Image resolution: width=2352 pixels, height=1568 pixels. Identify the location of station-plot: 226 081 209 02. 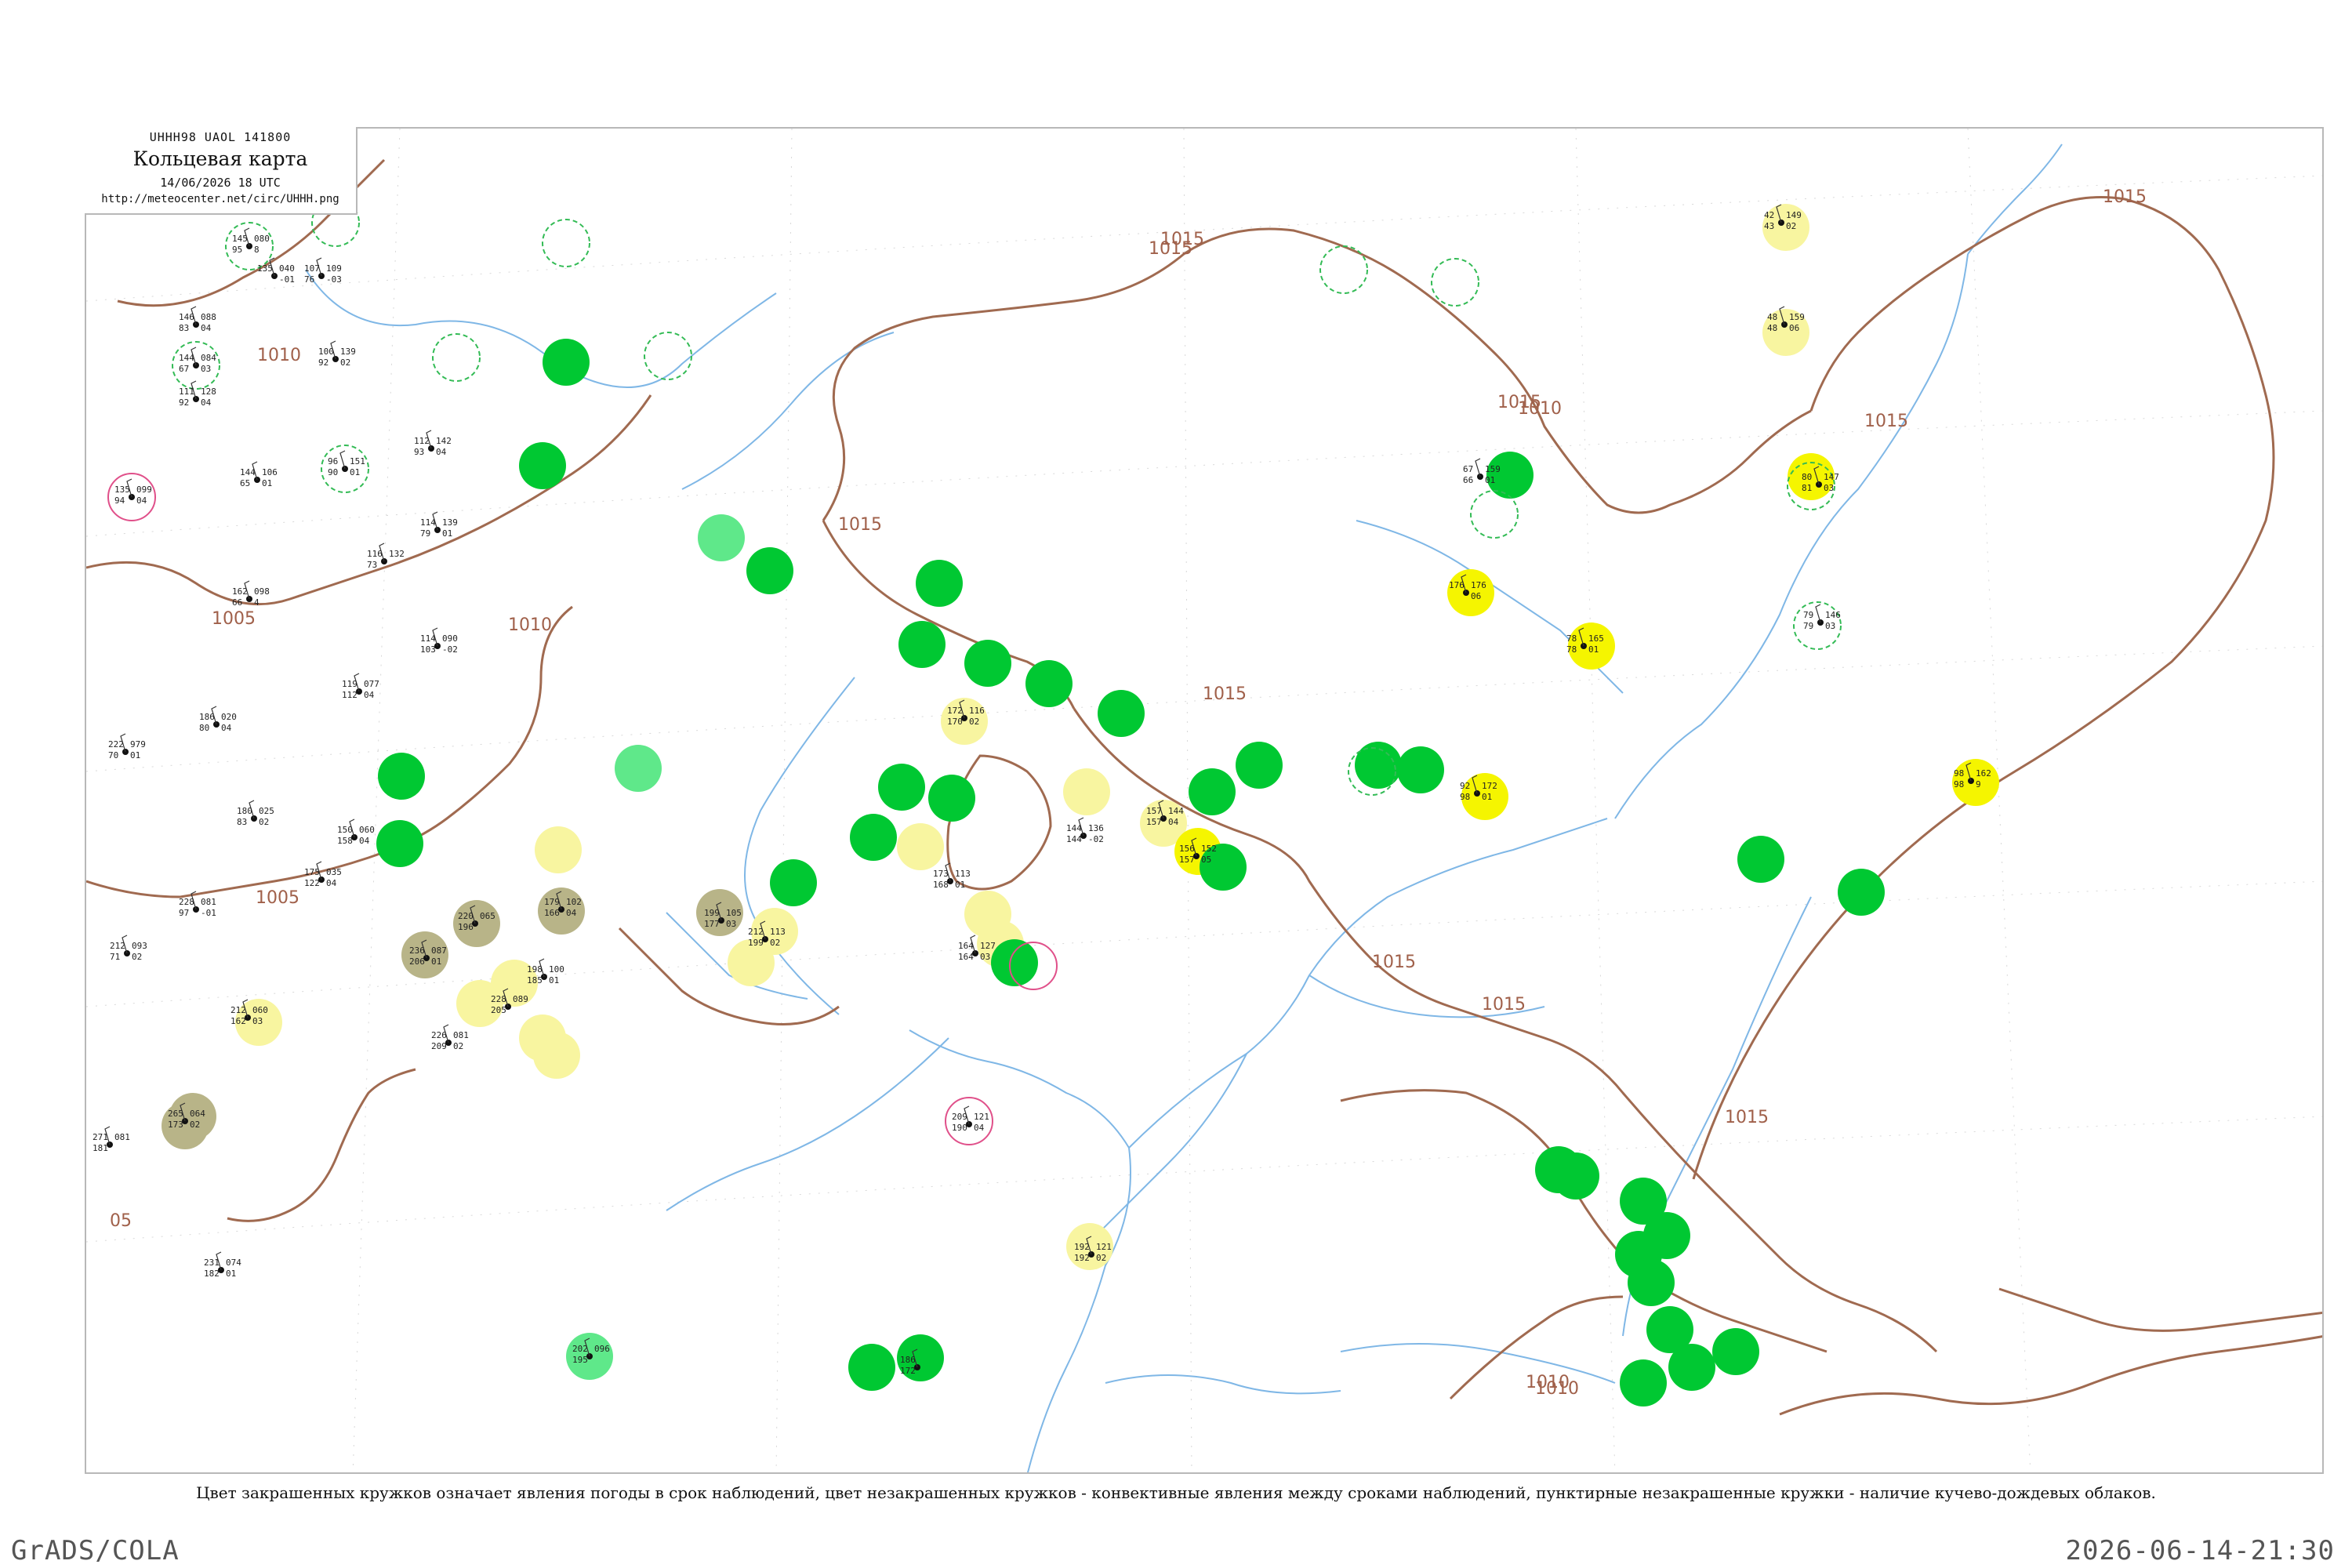
(450, 1037).